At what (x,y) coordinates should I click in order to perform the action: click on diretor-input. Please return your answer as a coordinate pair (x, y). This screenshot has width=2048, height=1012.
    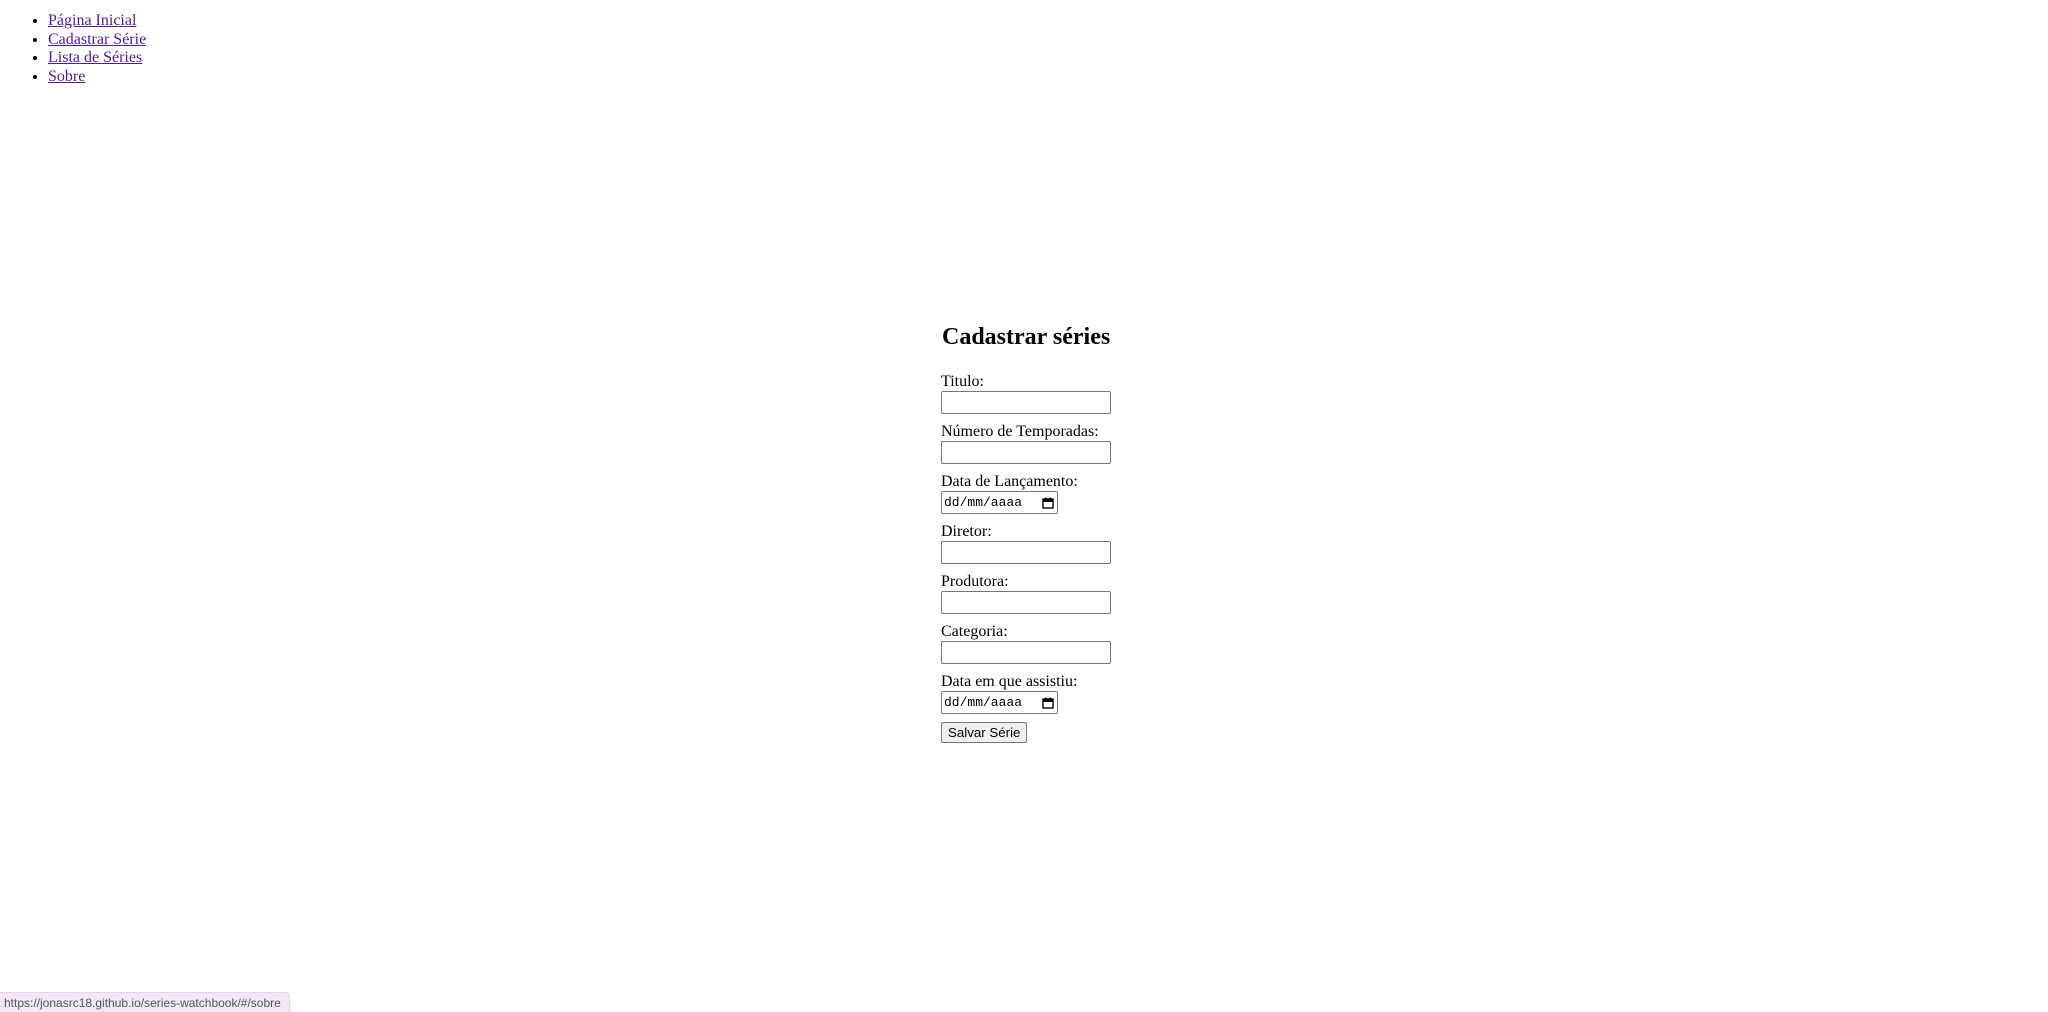
    Looking at the image, I should click on (1026, 552).